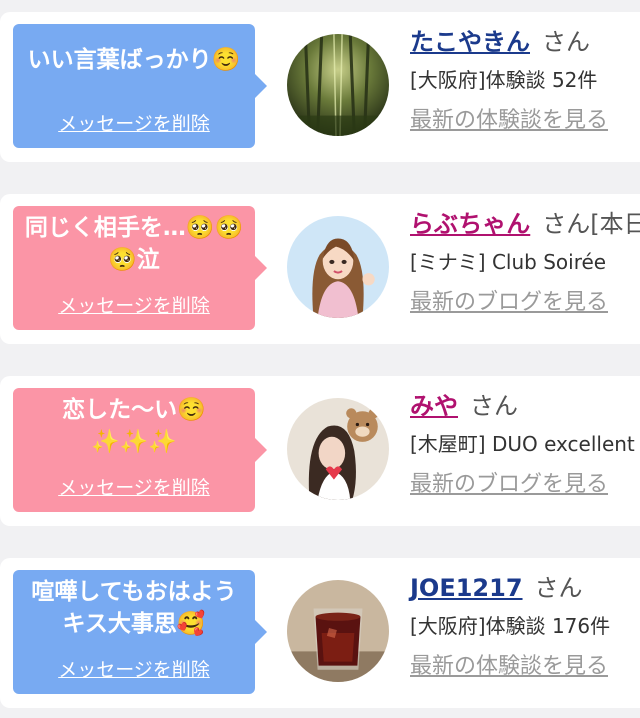 The image size is (640, 718). Describe the element at coordinates (134, 60) in the screenshot. I see `message-text: いい言葉ばっかり☺️` at that location.